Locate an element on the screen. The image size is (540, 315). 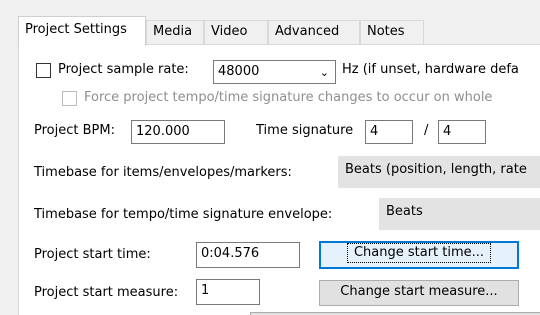
start-measure-input: 1 is located at coordinates (228, 292).